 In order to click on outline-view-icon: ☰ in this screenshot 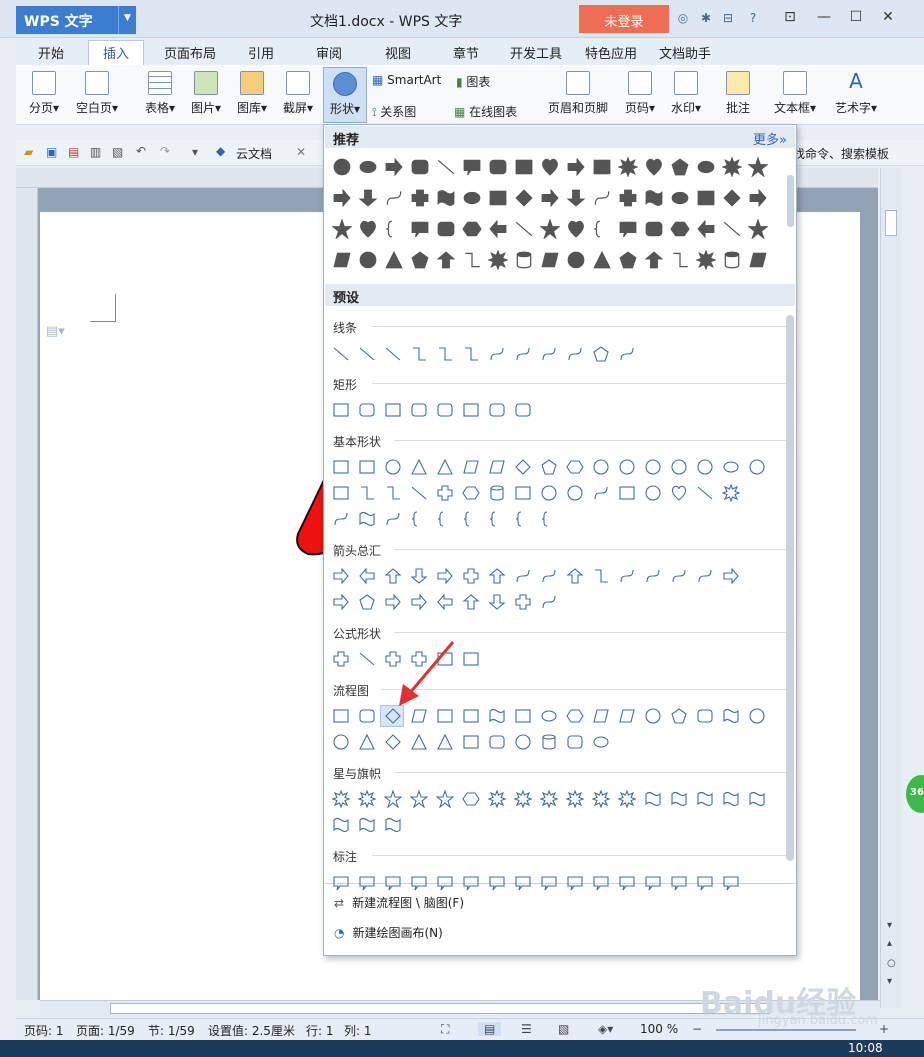, I will do `click(526, 1029)`.